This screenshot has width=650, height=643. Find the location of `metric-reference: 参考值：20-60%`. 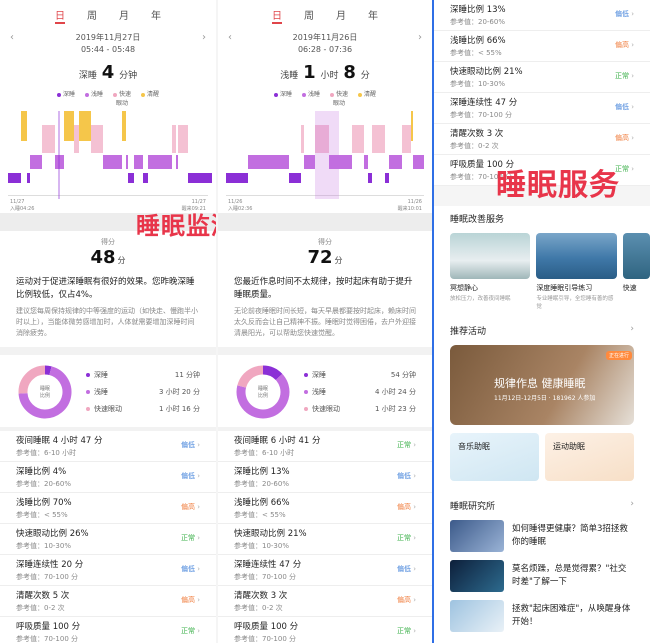

metric-reference: 参考值：20-60% is located at coordinates (477, 22).